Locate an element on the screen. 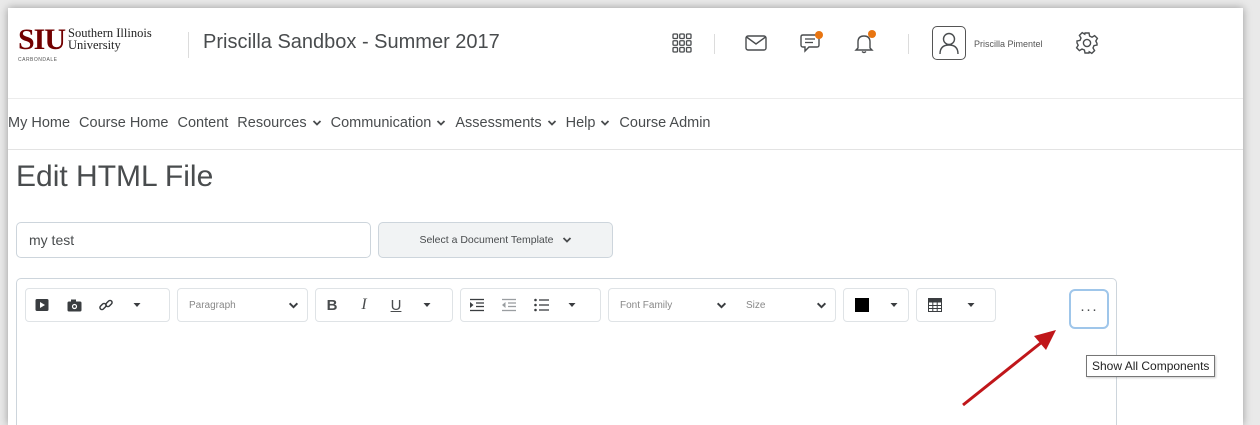 The height and width of the screenshot is (425, 1260). show-all-components-tooltip: Show All Components is located at coordinates (1151, 366).